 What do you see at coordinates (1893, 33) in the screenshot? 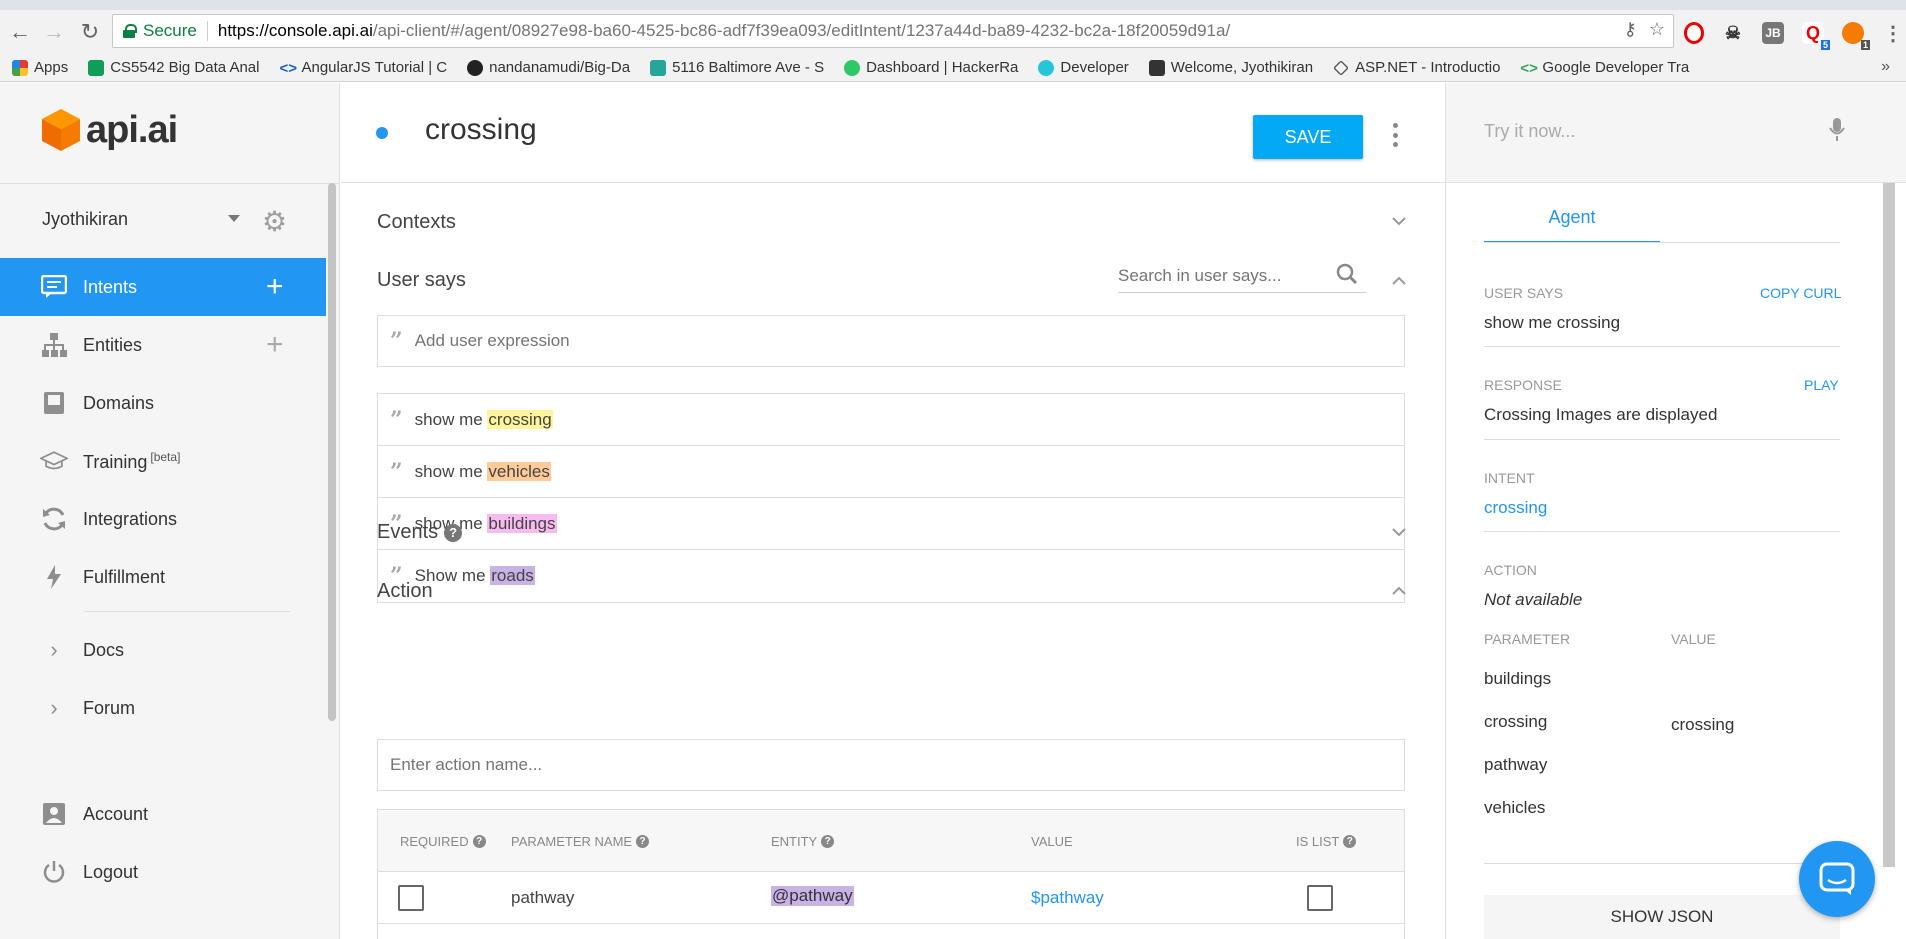
I see `browser-menu-icon: ⋮` at bounding box center [1893, 33].